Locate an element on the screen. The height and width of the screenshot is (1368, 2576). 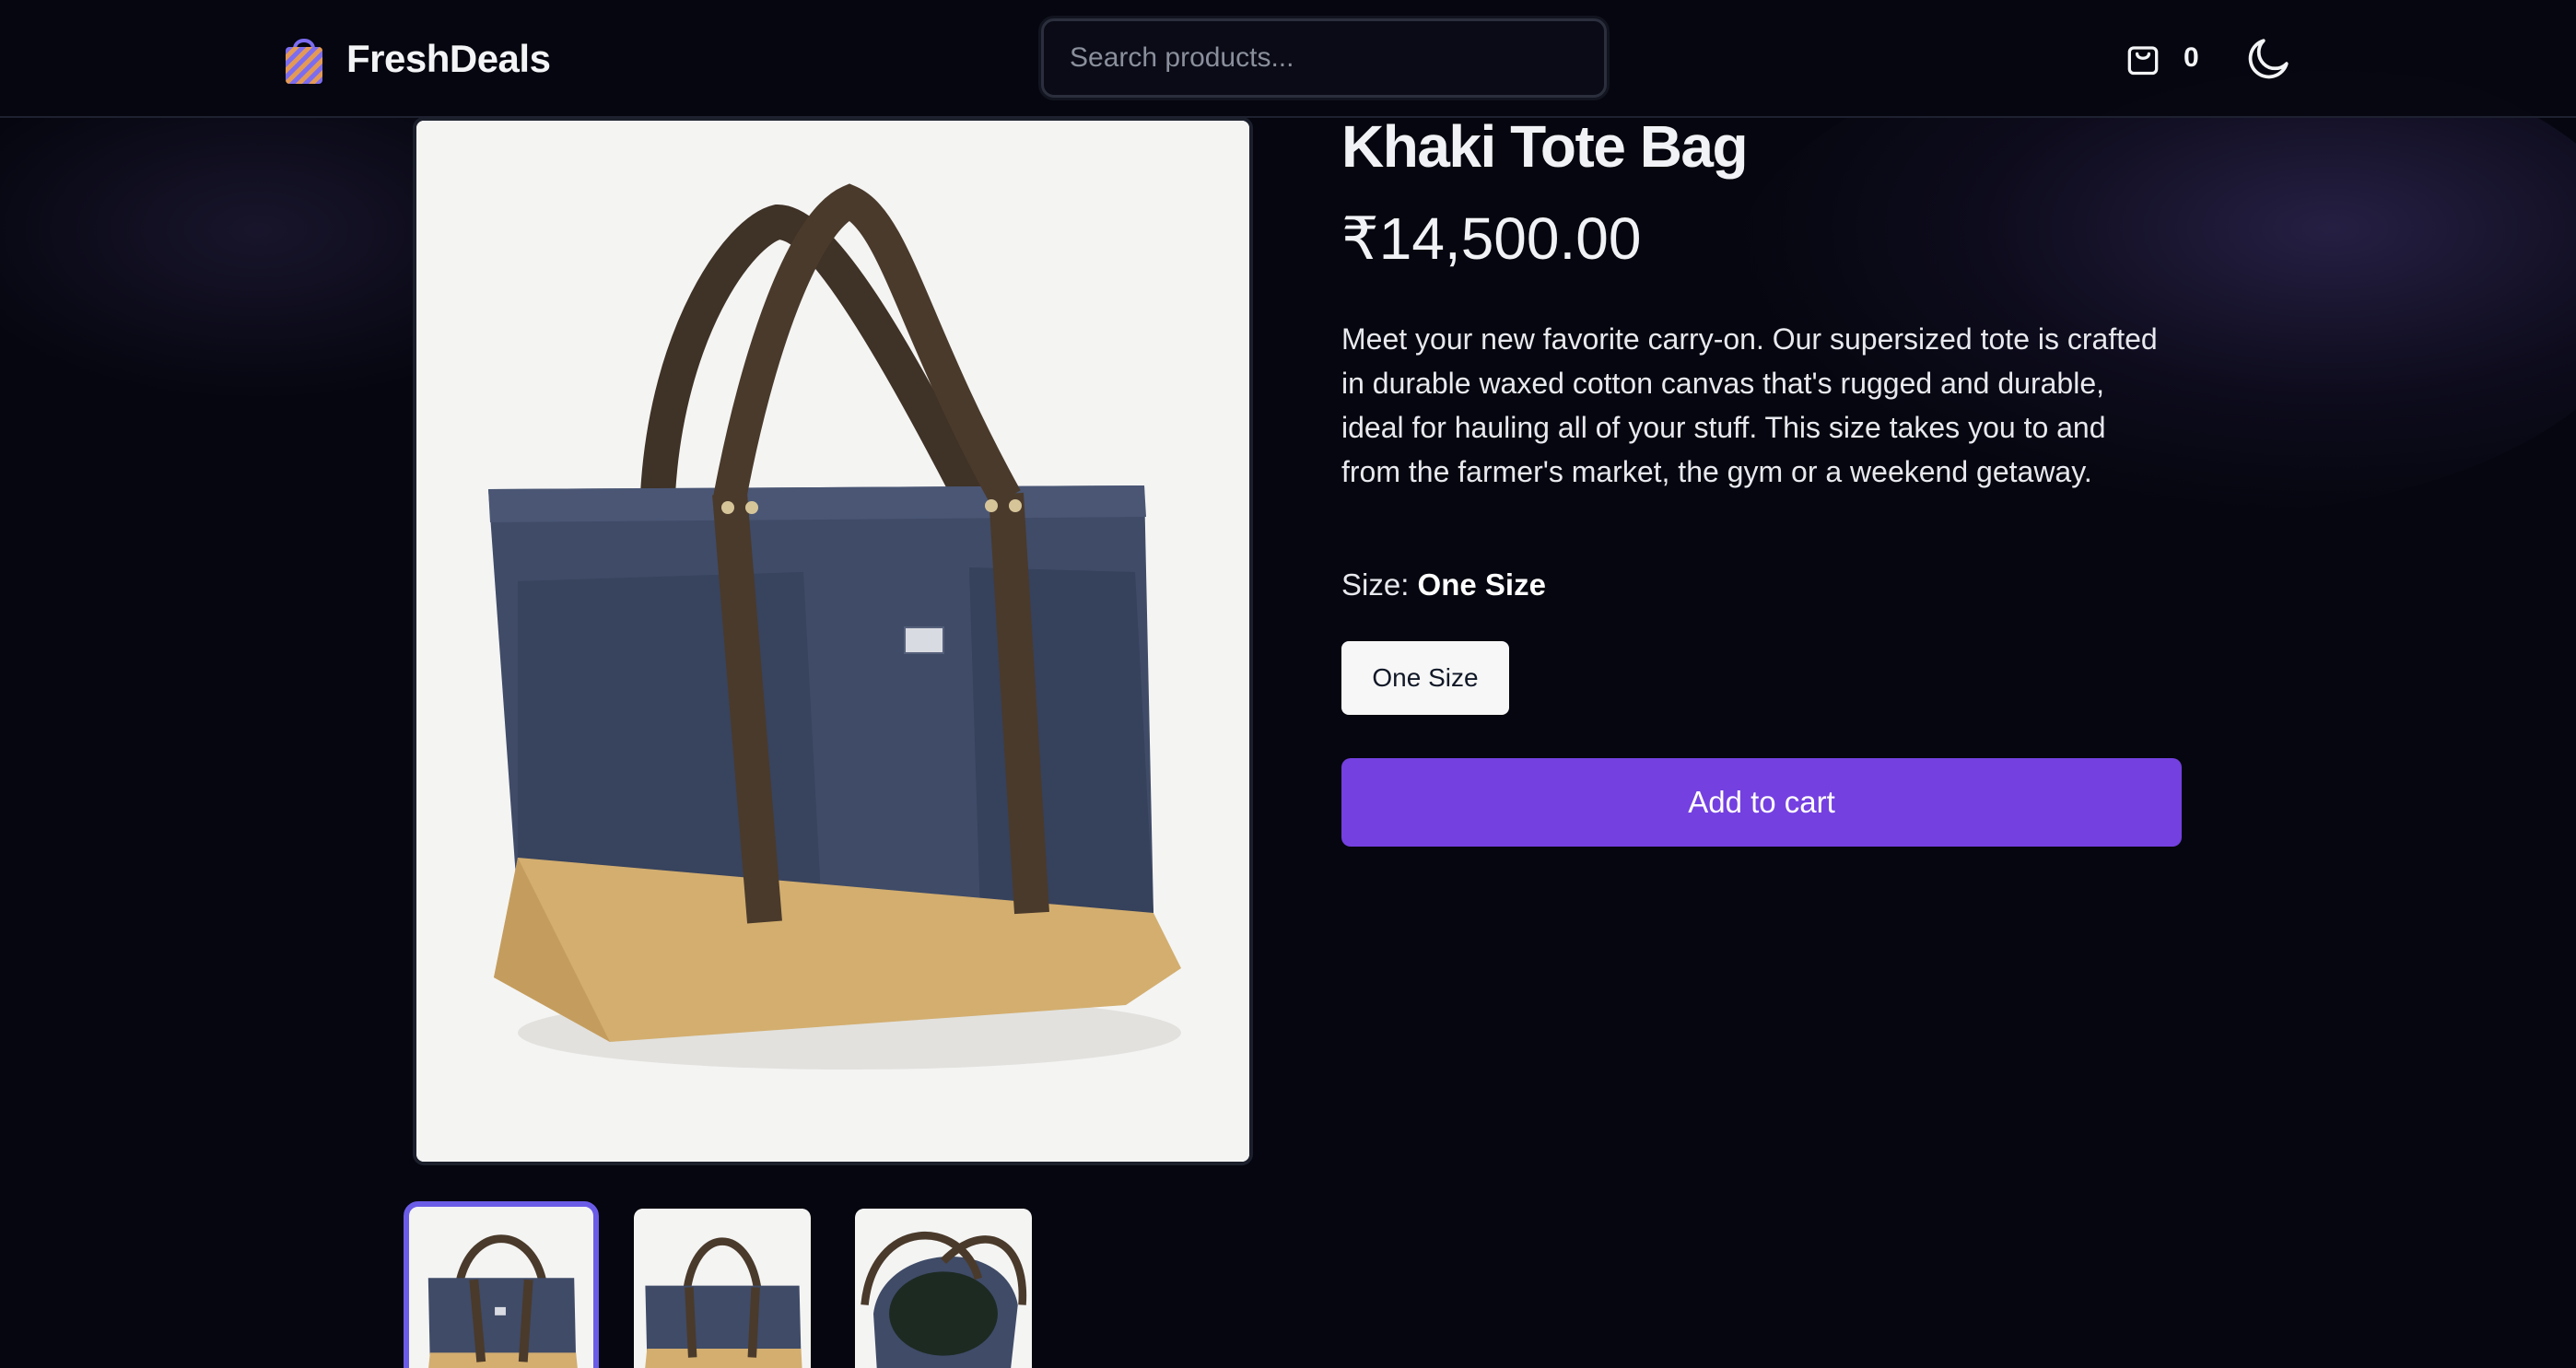
search-box is located at coordinates (1324, 58).